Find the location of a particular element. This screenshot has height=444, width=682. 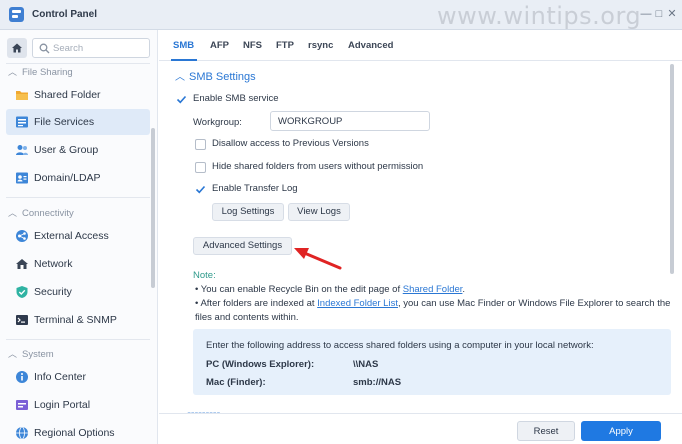

user-group-icon is located at coordinates (22, 150).